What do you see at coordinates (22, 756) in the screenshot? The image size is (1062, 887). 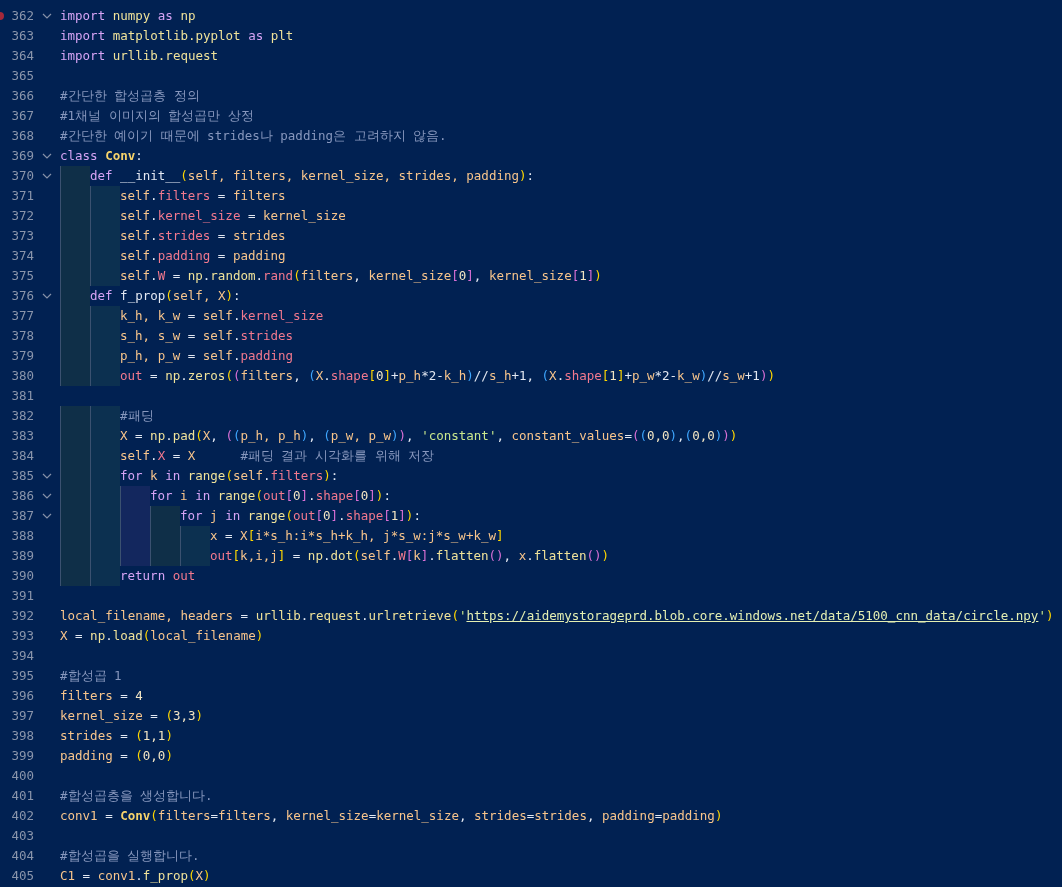 I see `line-number: 399` at bounding box center [22, 756].